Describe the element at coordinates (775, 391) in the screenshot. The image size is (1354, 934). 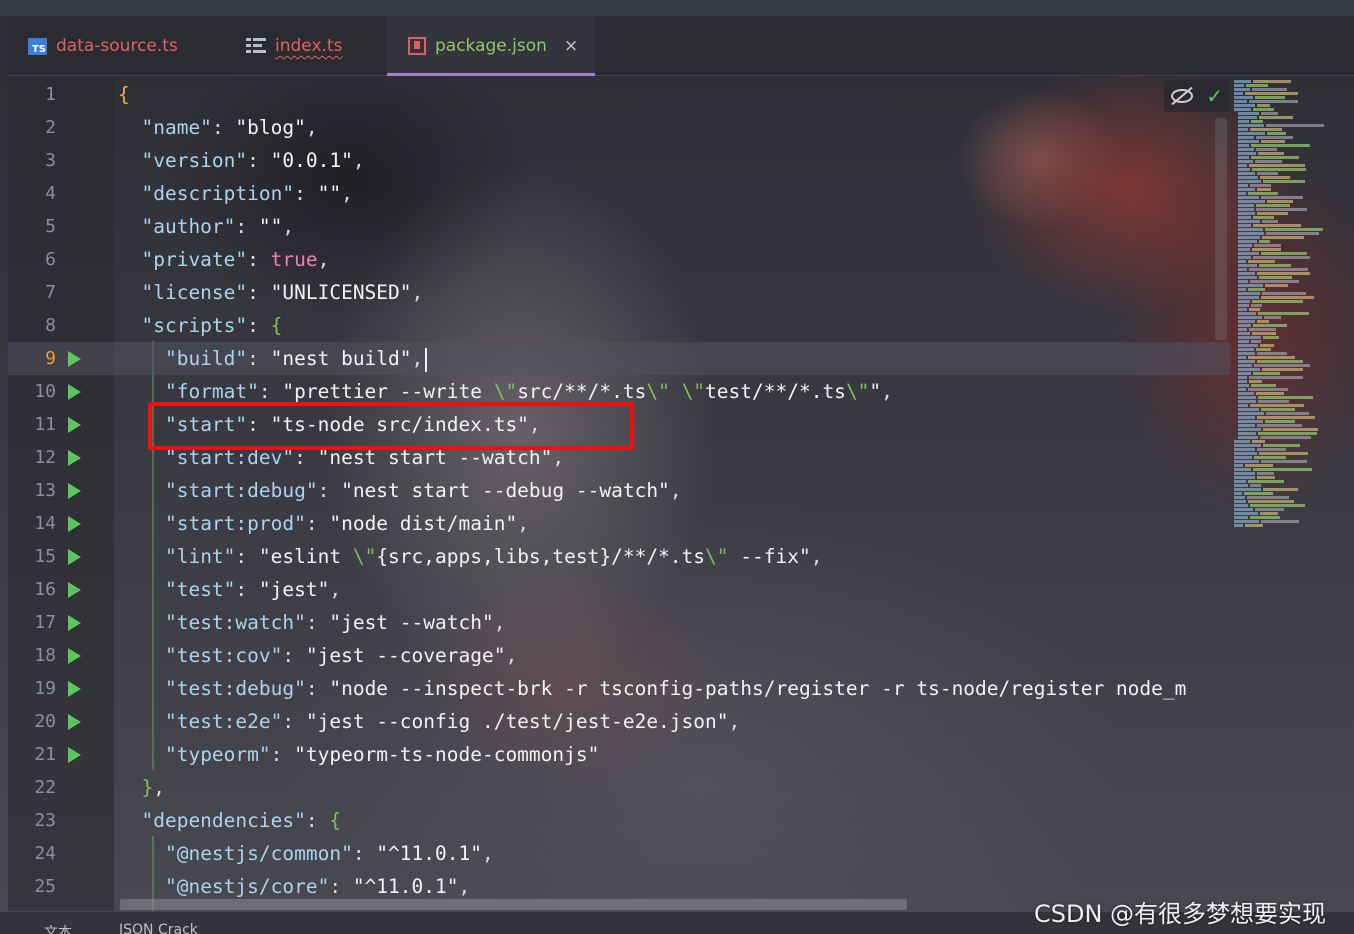
I see `code-token: test/**/*.ts` at that location.